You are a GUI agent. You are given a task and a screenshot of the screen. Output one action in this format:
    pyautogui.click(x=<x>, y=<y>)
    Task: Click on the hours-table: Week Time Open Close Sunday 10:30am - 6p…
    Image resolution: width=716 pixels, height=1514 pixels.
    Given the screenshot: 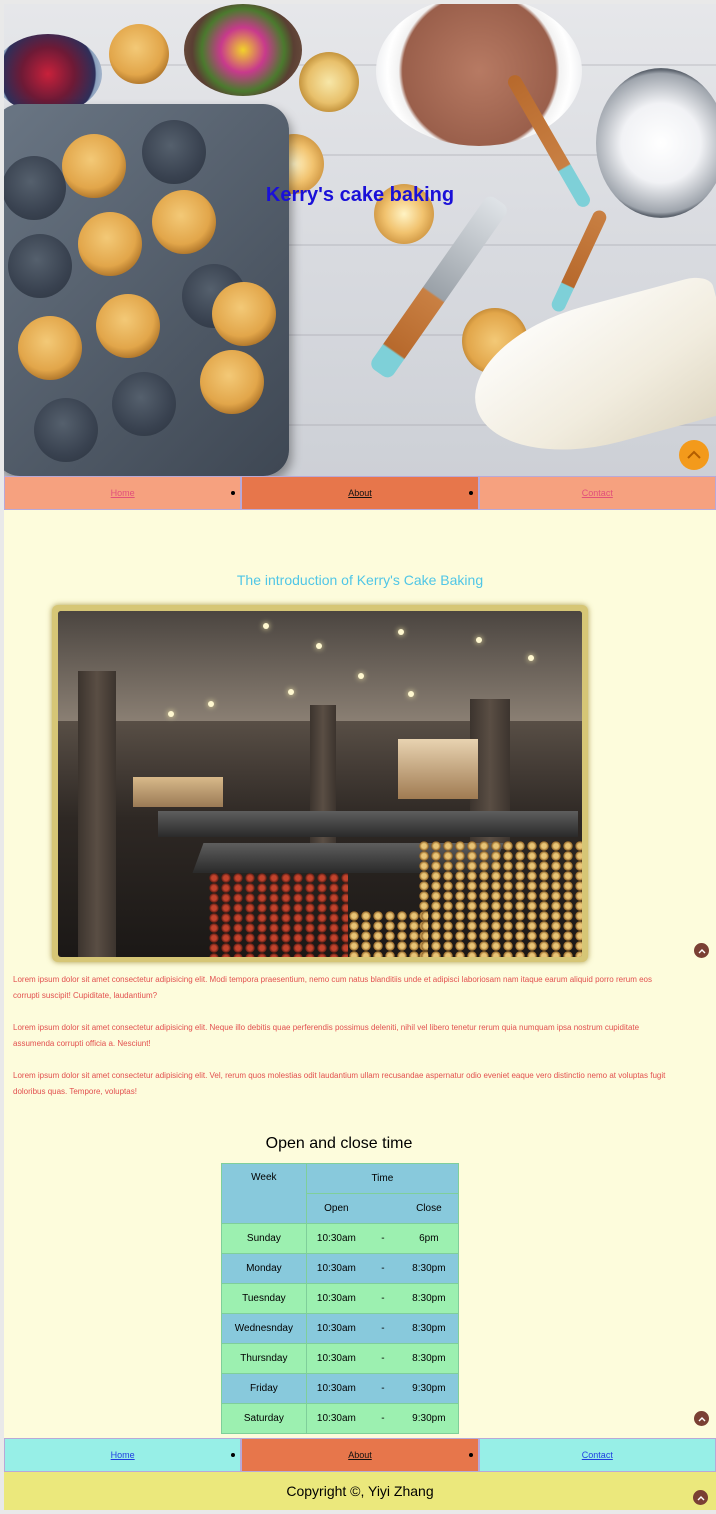 What is the action you would take?
    pyautogui.click(x=340, y=1298)
    